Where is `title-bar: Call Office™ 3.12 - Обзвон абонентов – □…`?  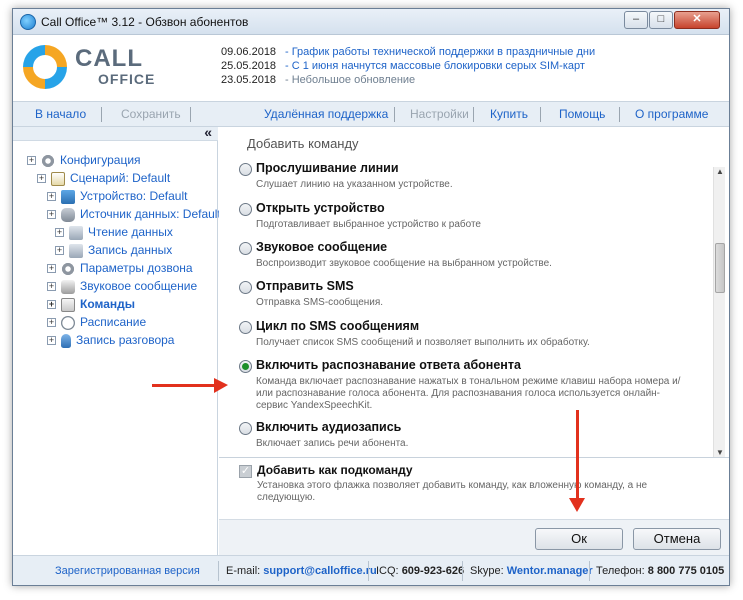 title-bar: Call Office™ 3.12 - Обзвон абонентов – □… is located at coordinates (371, 22).